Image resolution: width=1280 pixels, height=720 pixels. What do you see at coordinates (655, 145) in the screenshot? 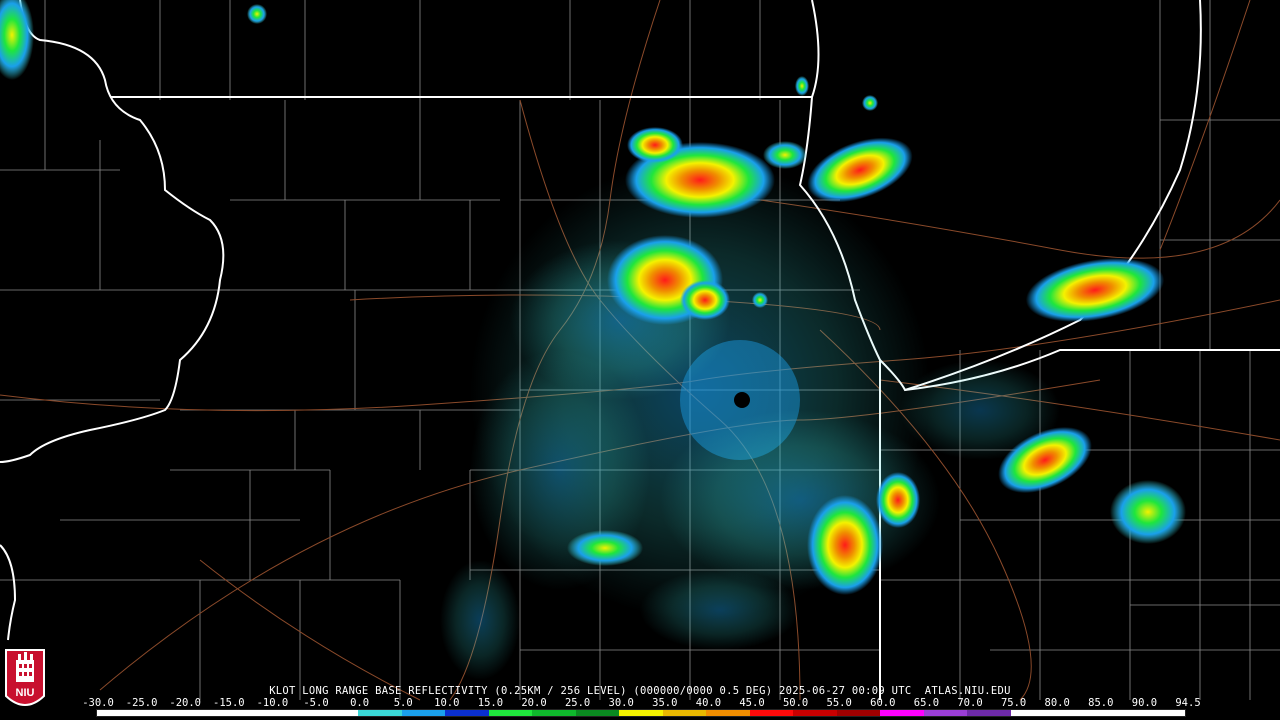
I see `storm-cell-north-a2` at bounding box center [655, 145].